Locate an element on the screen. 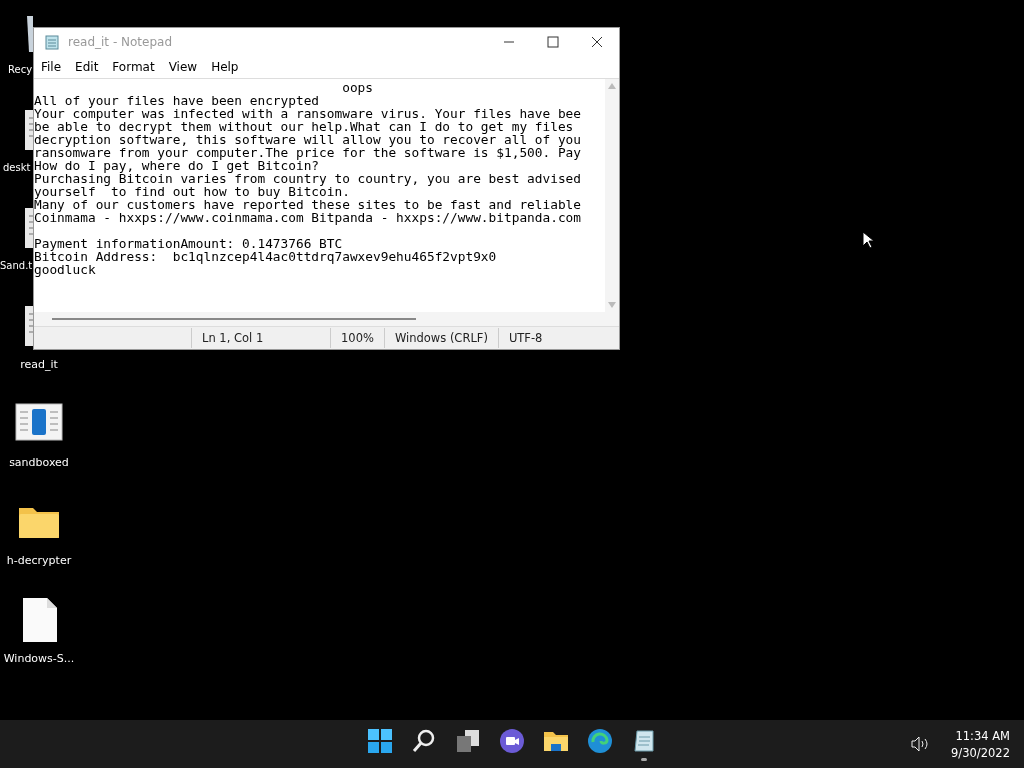 This screenshot has width=1024, height=768. maximize-icon is located at coordinates (553, 42).